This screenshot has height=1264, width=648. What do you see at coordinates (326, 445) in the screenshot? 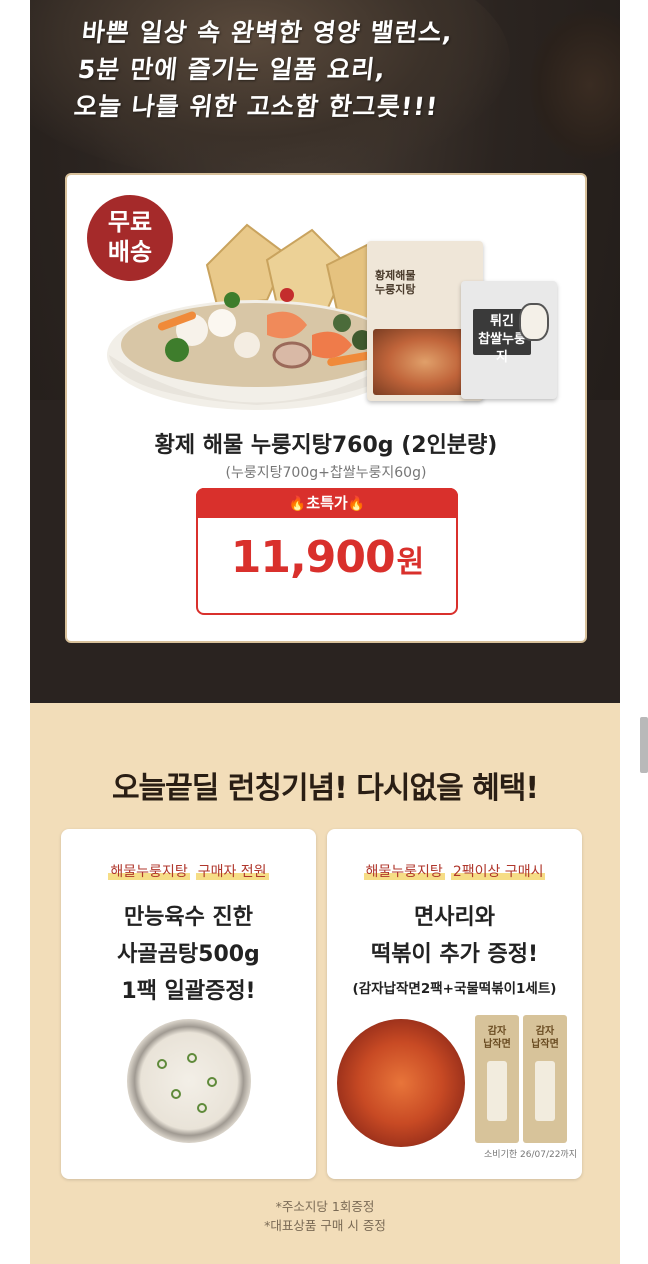
I see `product-name: 황제 해물 누룽지탕760g (2인분량)` at bounding box center [326, 445].